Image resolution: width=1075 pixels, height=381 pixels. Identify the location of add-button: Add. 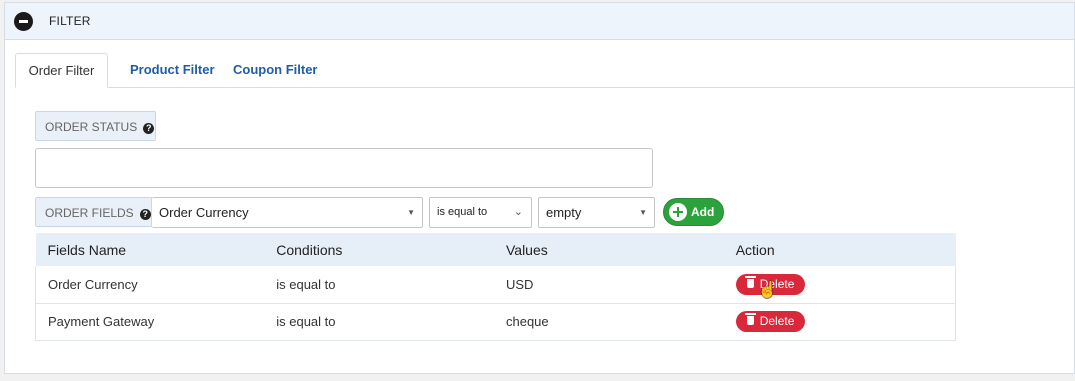
(693, 212).